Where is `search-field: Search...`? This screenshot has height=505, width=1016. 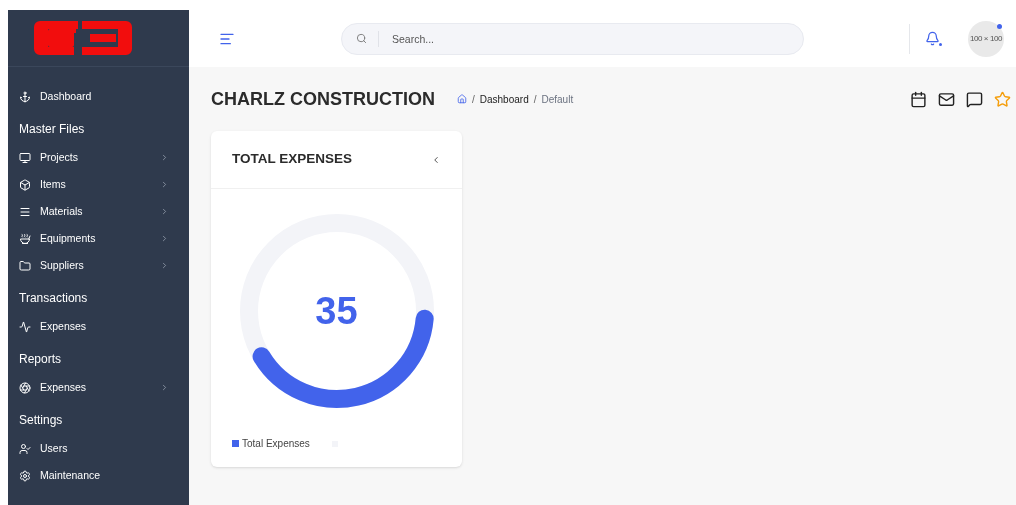
search-field: Search... is located at coordinates (572, 38).